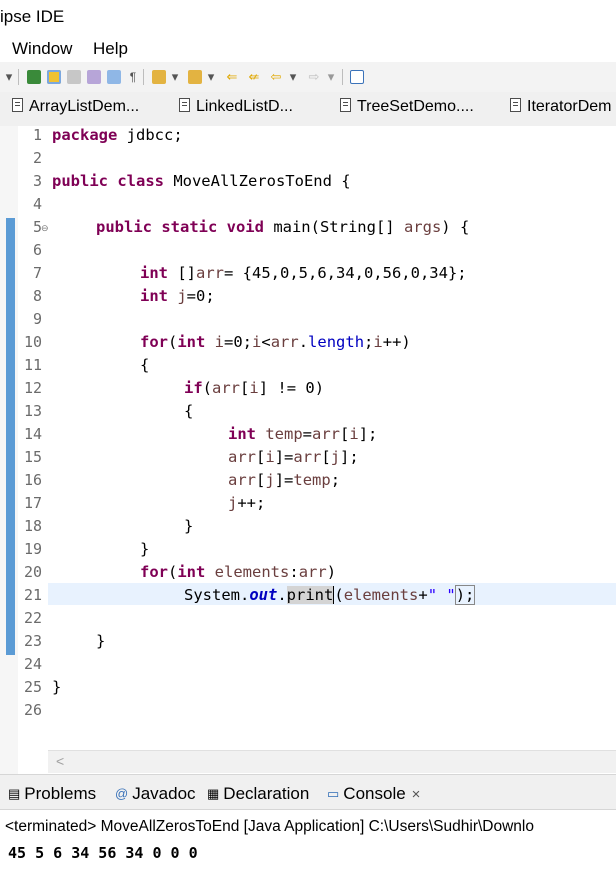 Image resolution: width=616 pixels, height=880 pixels. What do you see at coordinates (247, 503) in the screenshot?
I see `code-line: j++;` at bounding box center [247, 503].